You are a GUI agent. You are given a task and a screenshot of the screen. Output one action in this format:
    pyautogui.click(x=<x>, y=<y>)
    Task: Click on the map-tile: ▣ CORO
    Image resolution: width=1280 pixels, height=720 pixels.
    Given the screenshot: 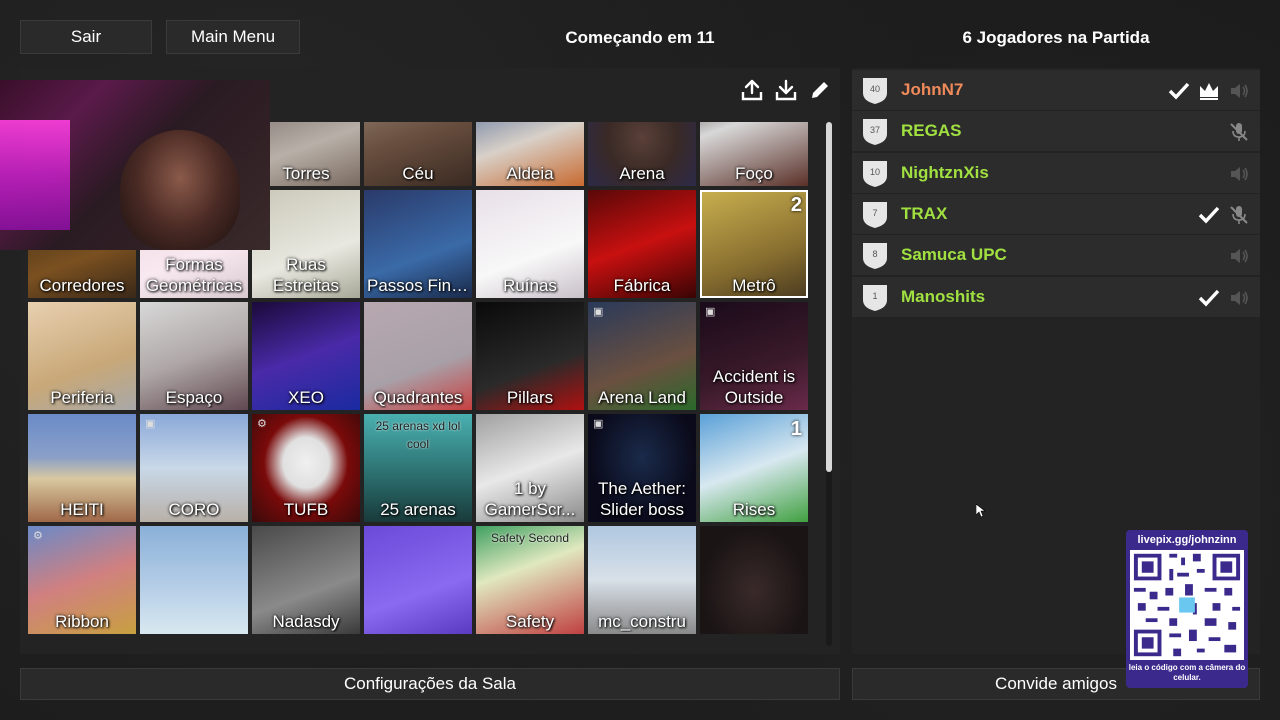 What is the action you would take?
    pyautogui.click(x=194, y=468)
    